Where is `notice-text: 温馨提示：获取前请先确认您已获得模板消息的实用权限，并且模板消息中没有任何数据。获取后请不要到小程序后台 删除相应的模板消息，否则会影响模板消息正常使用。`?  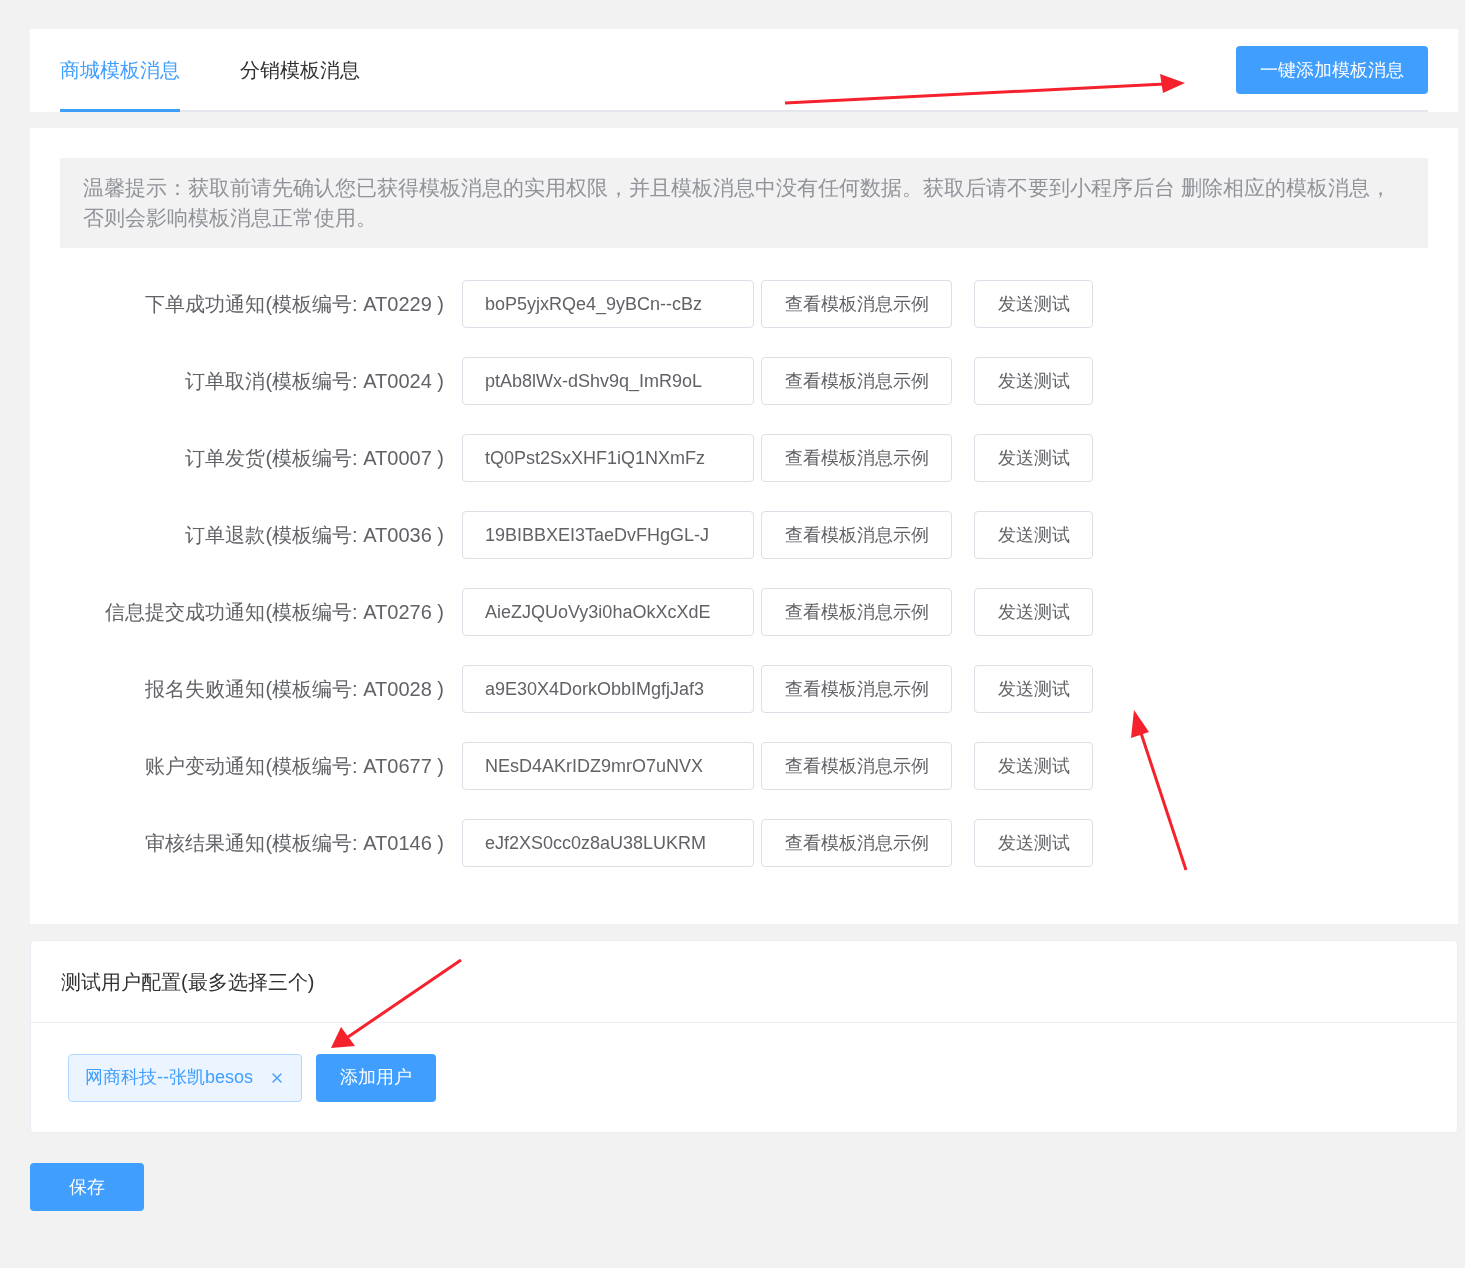 notice-text: 温馨提示：获取前请先确认您已获得模板消息的实用权限，并且模板消息中没有任何数据。获取后请不要到小程序后台 删除相应的模板消息，否则会影响模板消息正常使用。 is located at coordinates (744, 203).